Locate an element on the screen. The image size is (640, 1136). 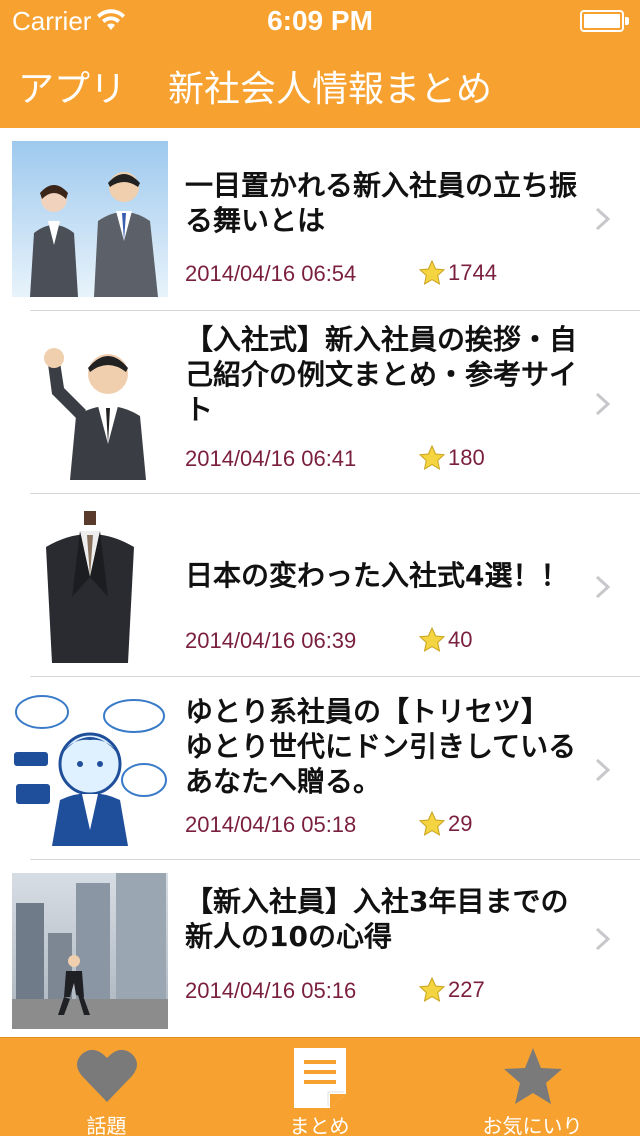
nav-title: 新社会人情報まとめ is located at coordinates (330, 89).